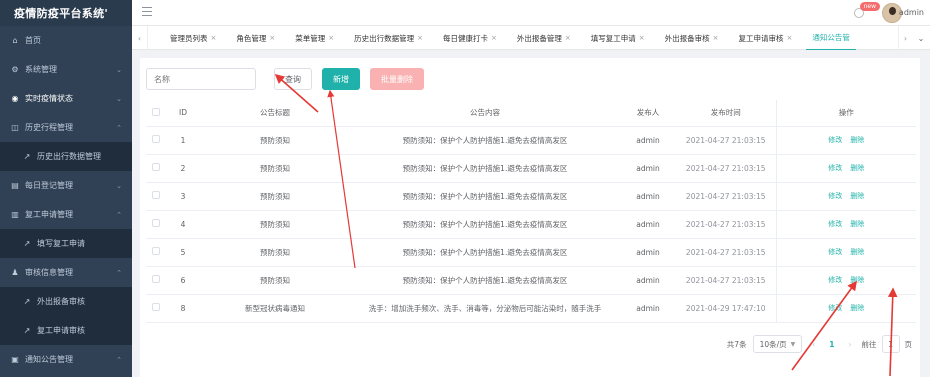 This screenshot has height=377, width=930. I want to click on hamburger-icon, so click(147, 11).